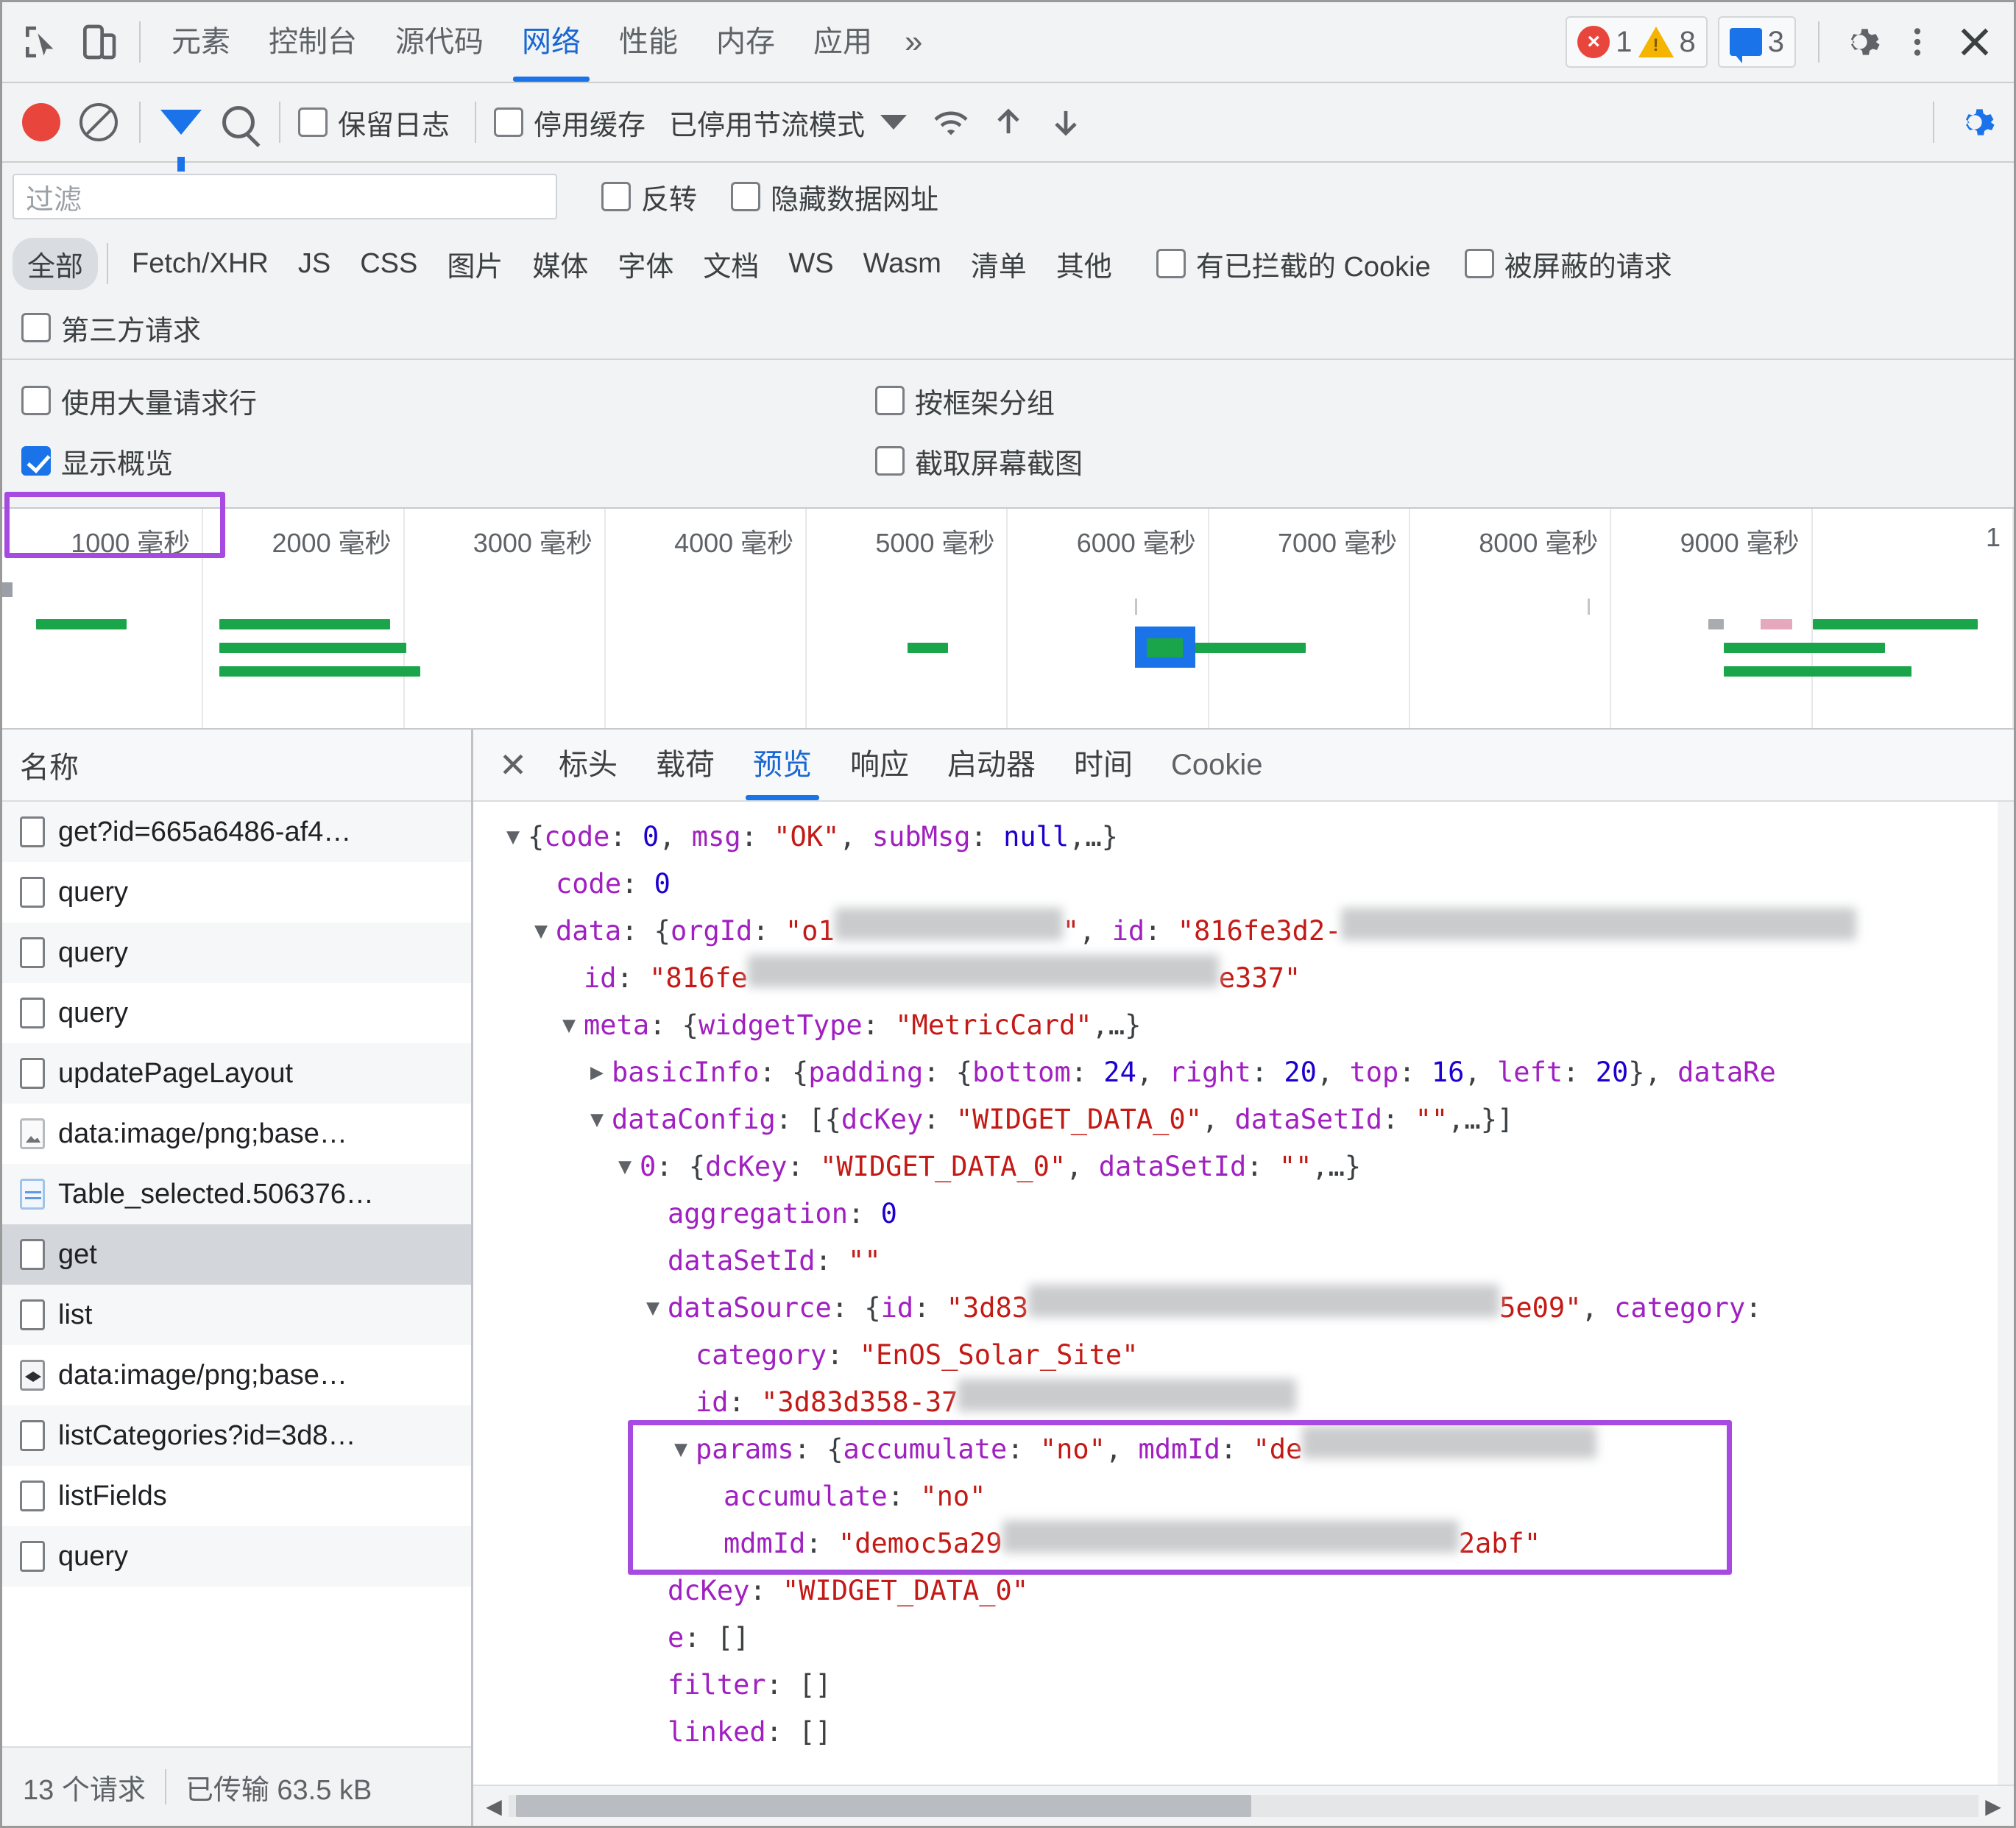  Describe the element at coordinates (551, 42) in the screenshot. I see `tab-network: 网络` at that location.